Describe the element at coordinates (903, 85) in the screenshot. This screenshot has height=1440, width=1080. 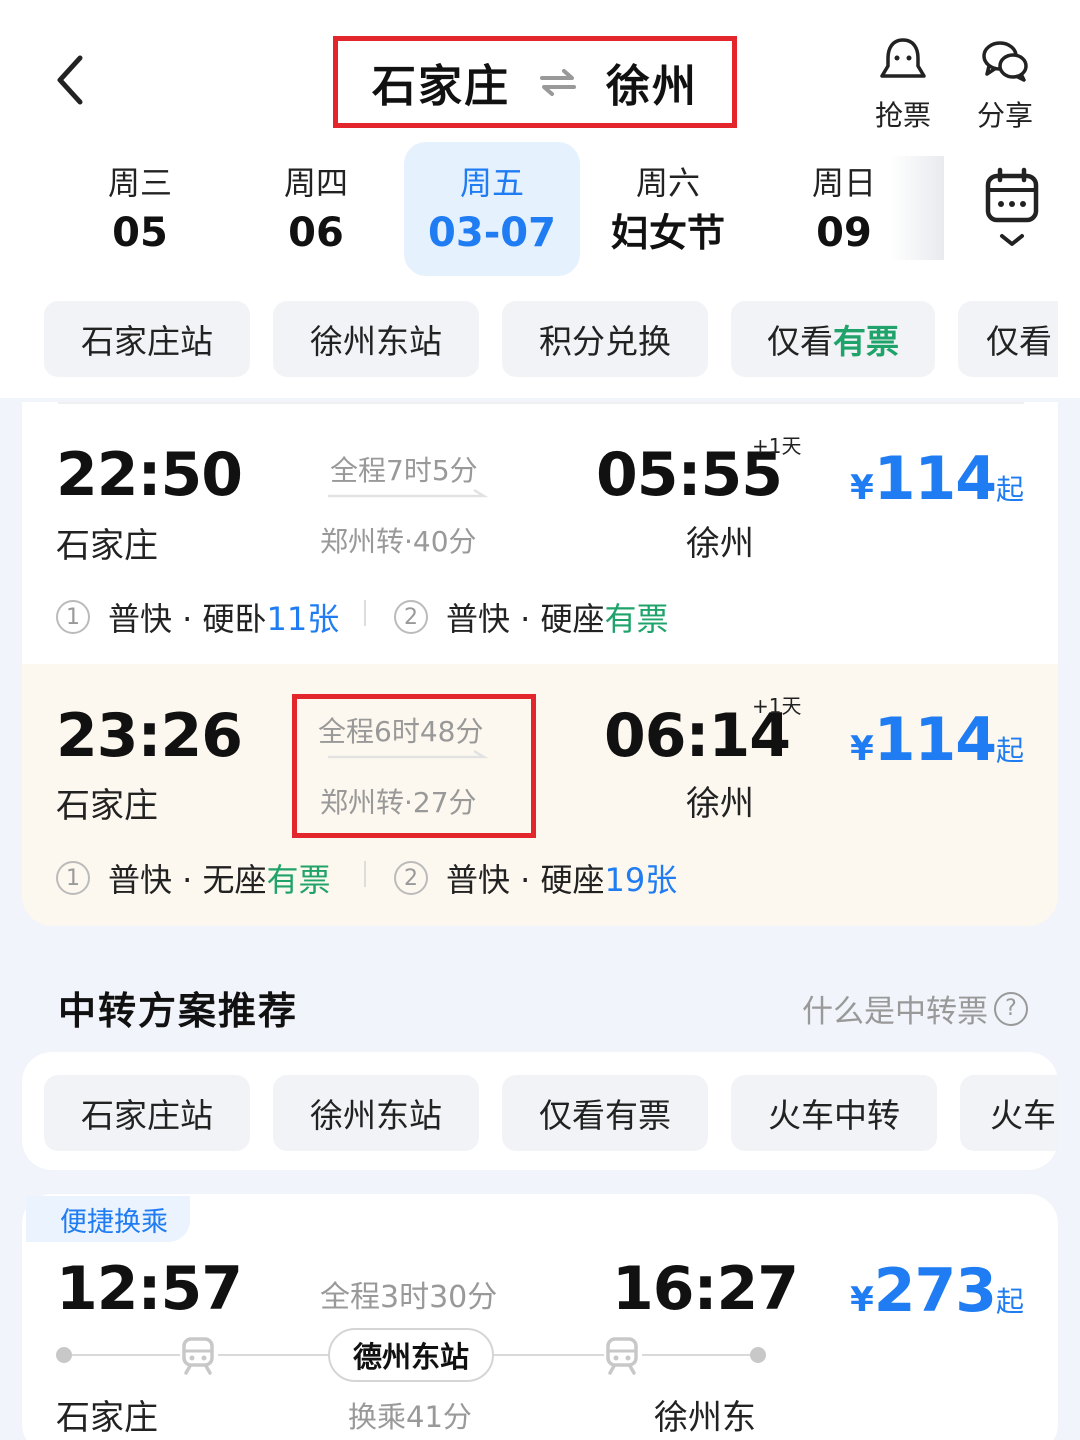
I see `grab-ticket-button: 抢票` at that location.